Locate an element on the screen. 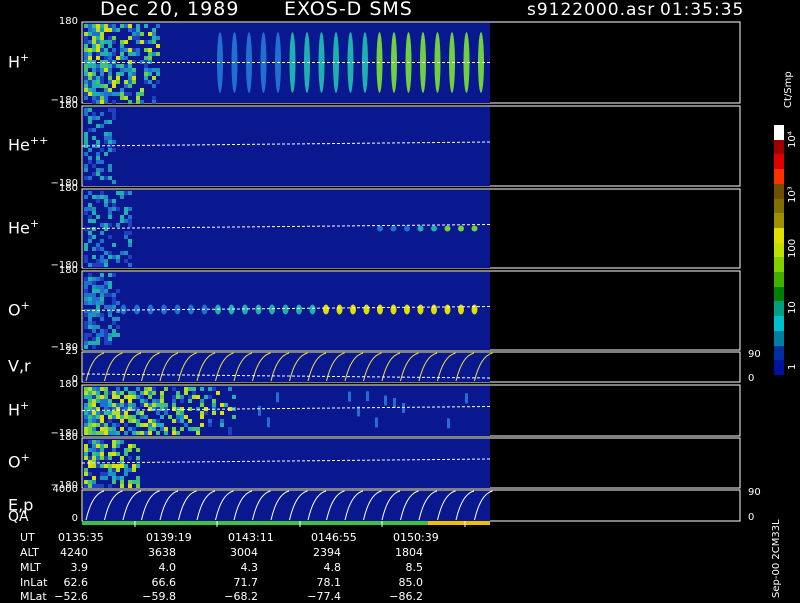 This screenshot has width=800, height=603. right-tick-top: 90 is located at coordinates (754, 492).